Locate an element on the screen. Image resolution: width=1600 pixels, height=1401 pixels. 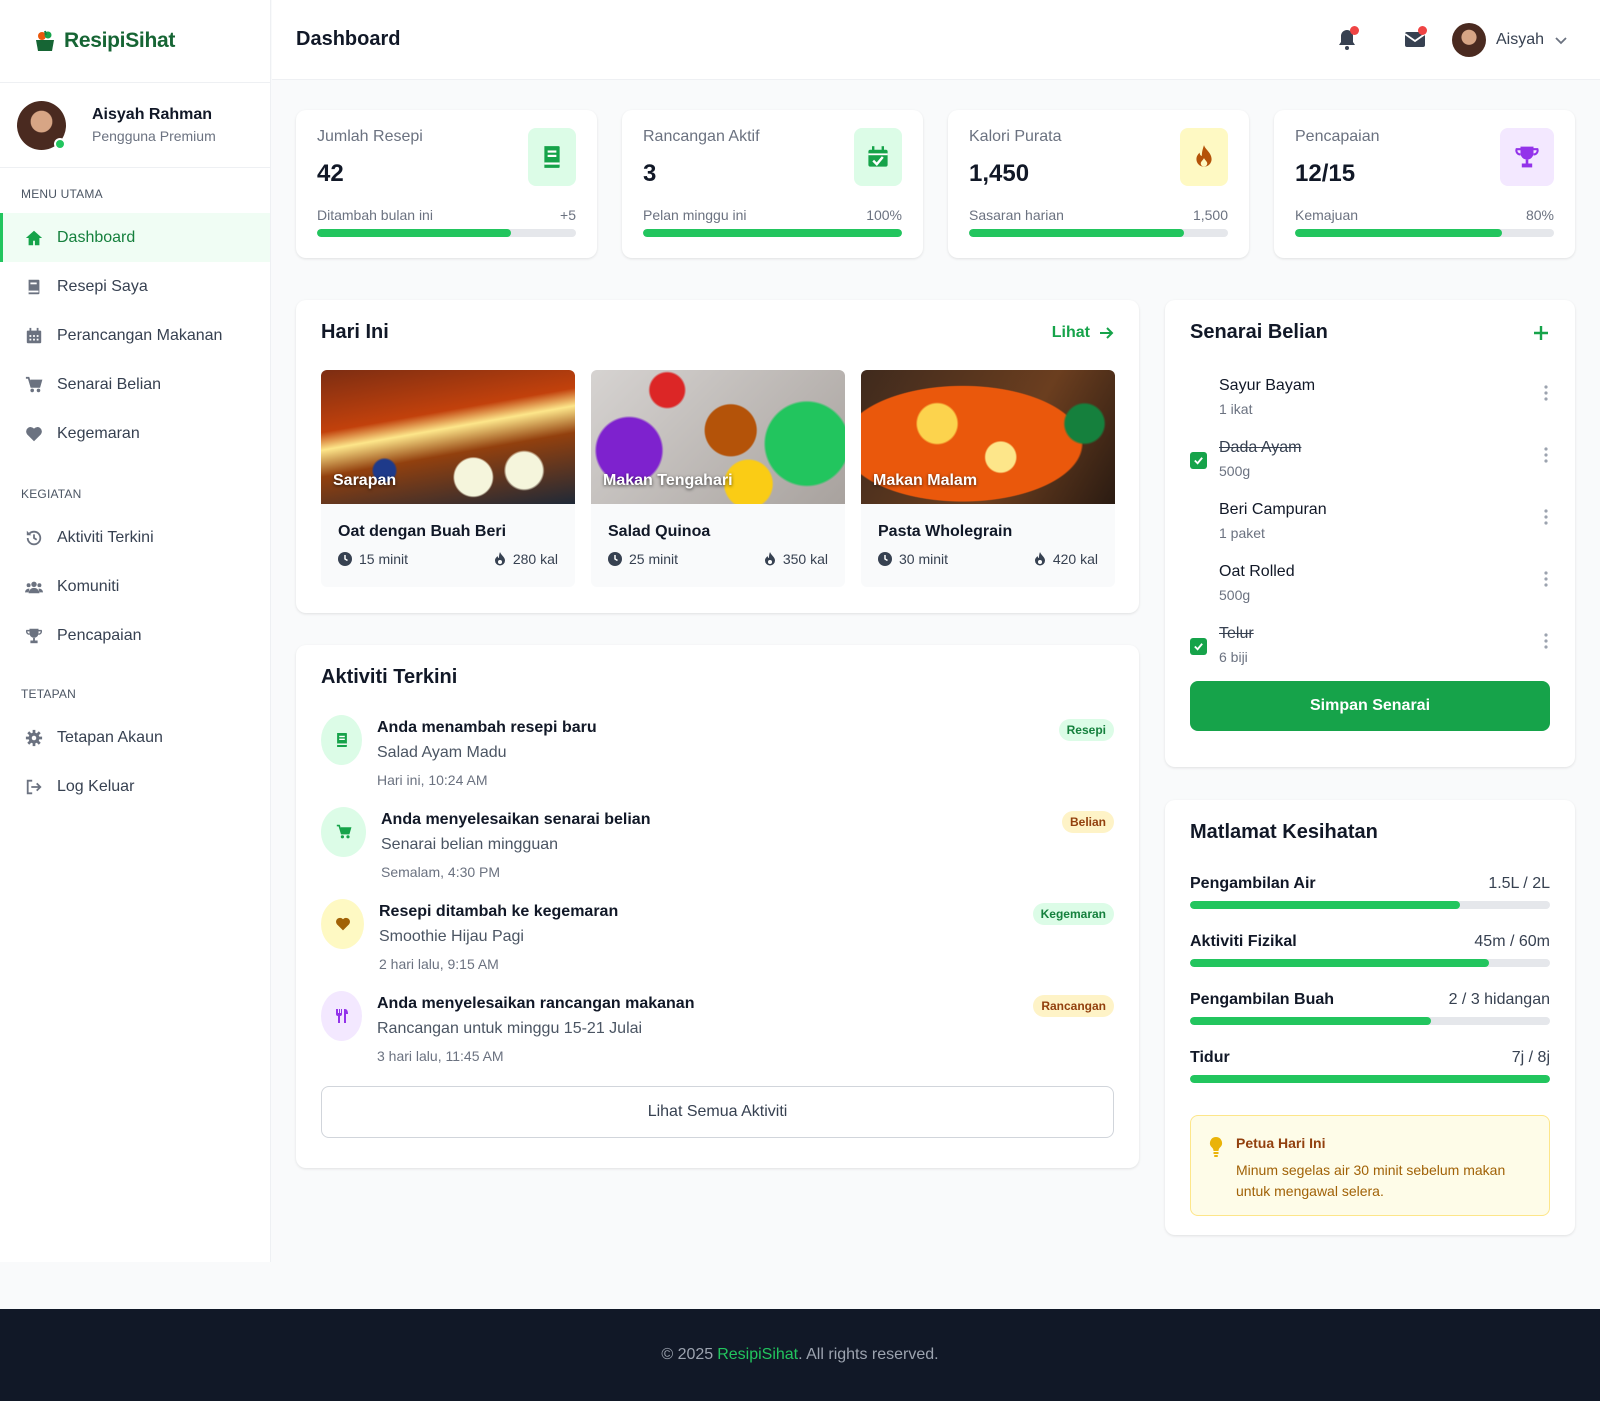
shopping-item-name: Telur is located at coordinates (1236, 633).